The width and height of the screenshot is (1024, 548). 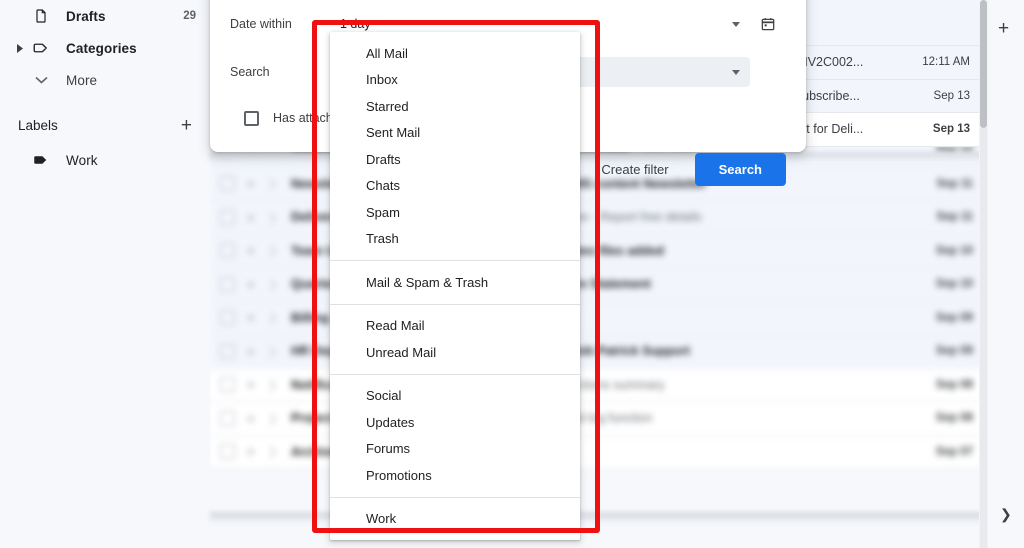 What do you see at coordinates (105, 160) in the screenshot?
I see `sidebar-label-work: Work` at bounding box center [105, 160].